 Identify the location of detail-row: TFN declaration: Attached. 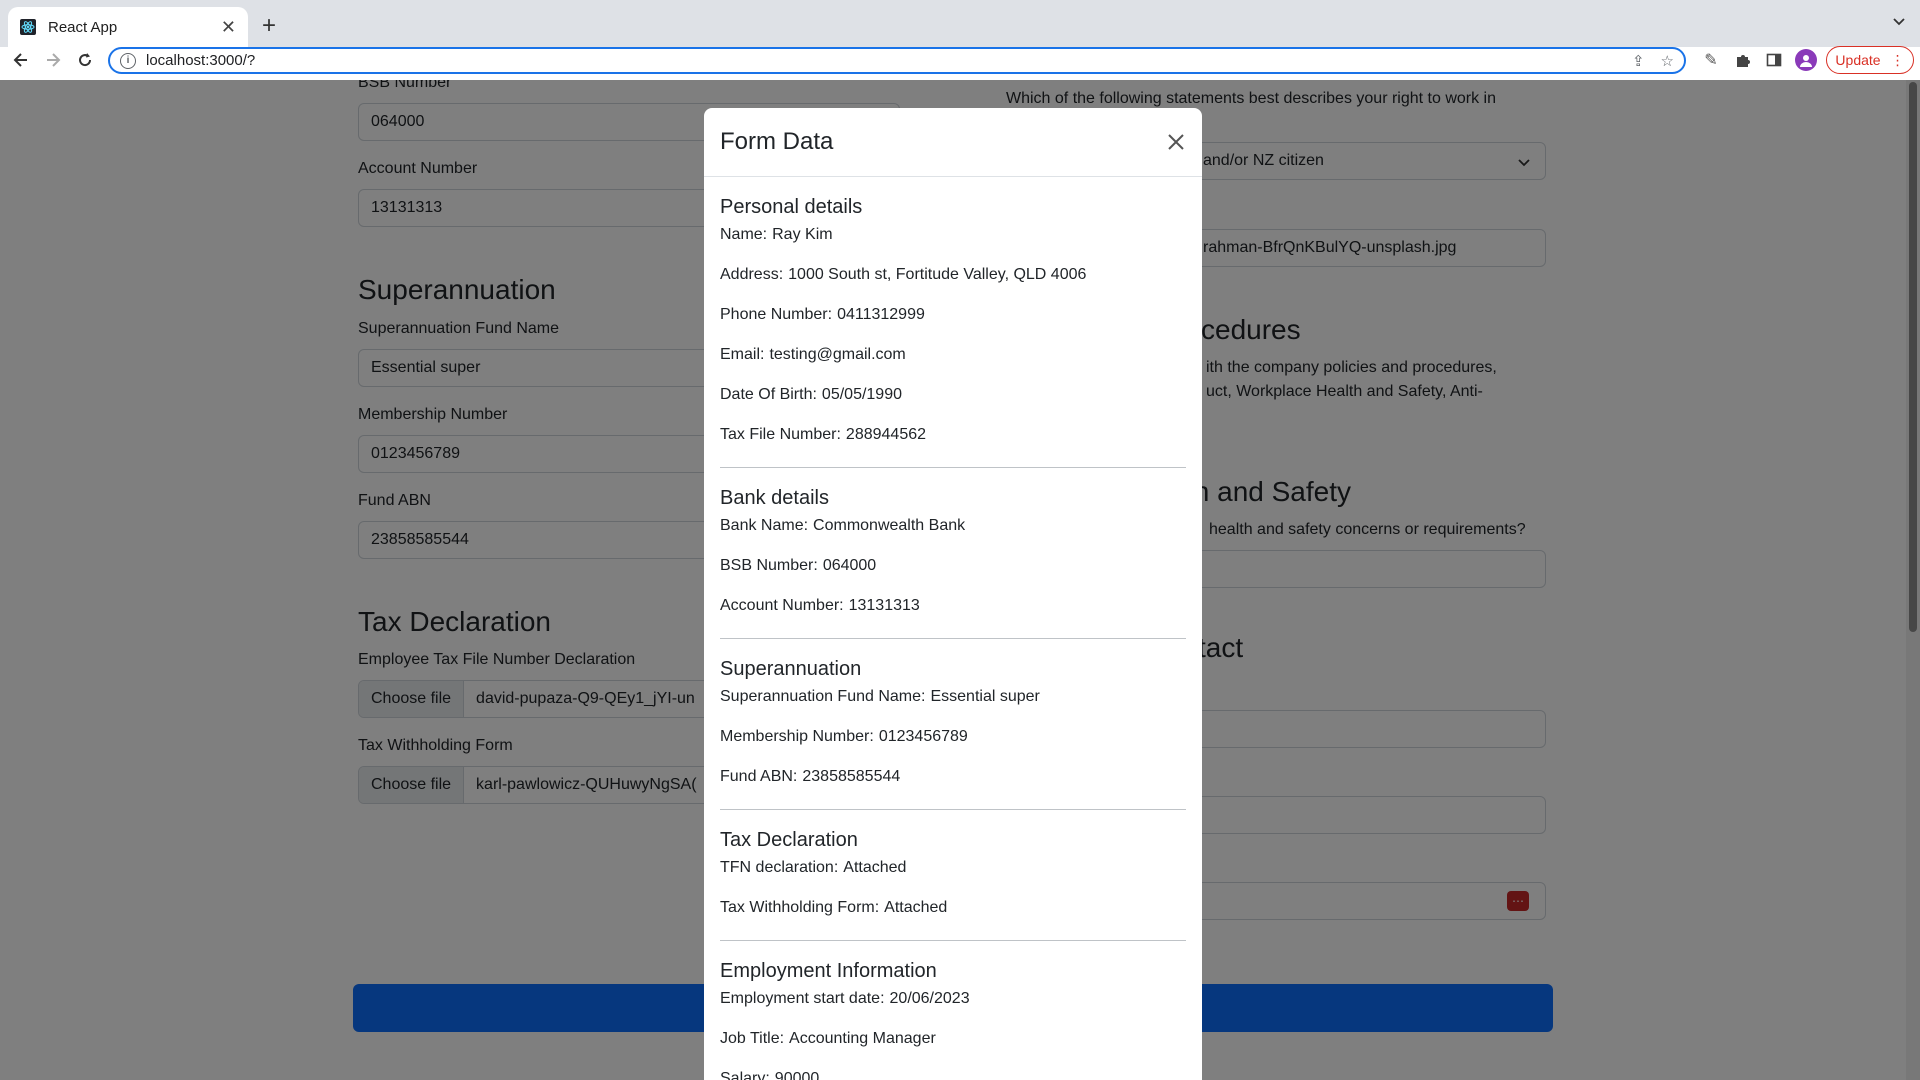
(953, 876).